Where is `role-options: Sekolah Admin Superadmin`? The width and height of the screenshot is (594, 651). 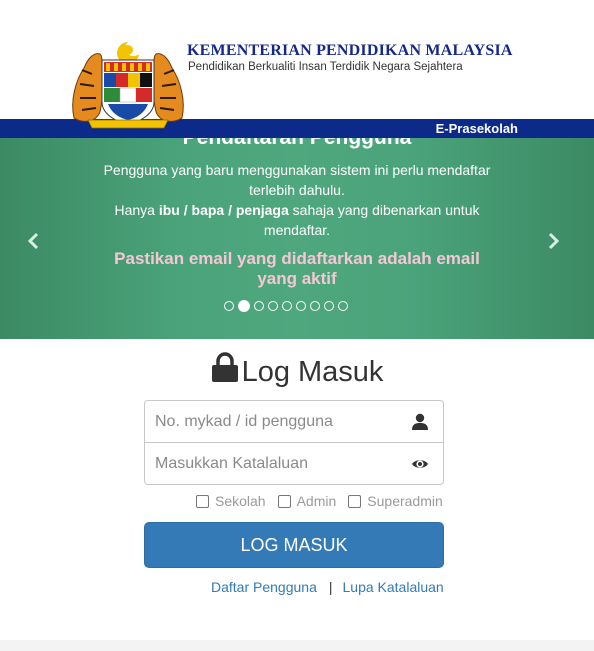 role-options: Sekolah Admin Superadmin is located at coordinates (319, 501).